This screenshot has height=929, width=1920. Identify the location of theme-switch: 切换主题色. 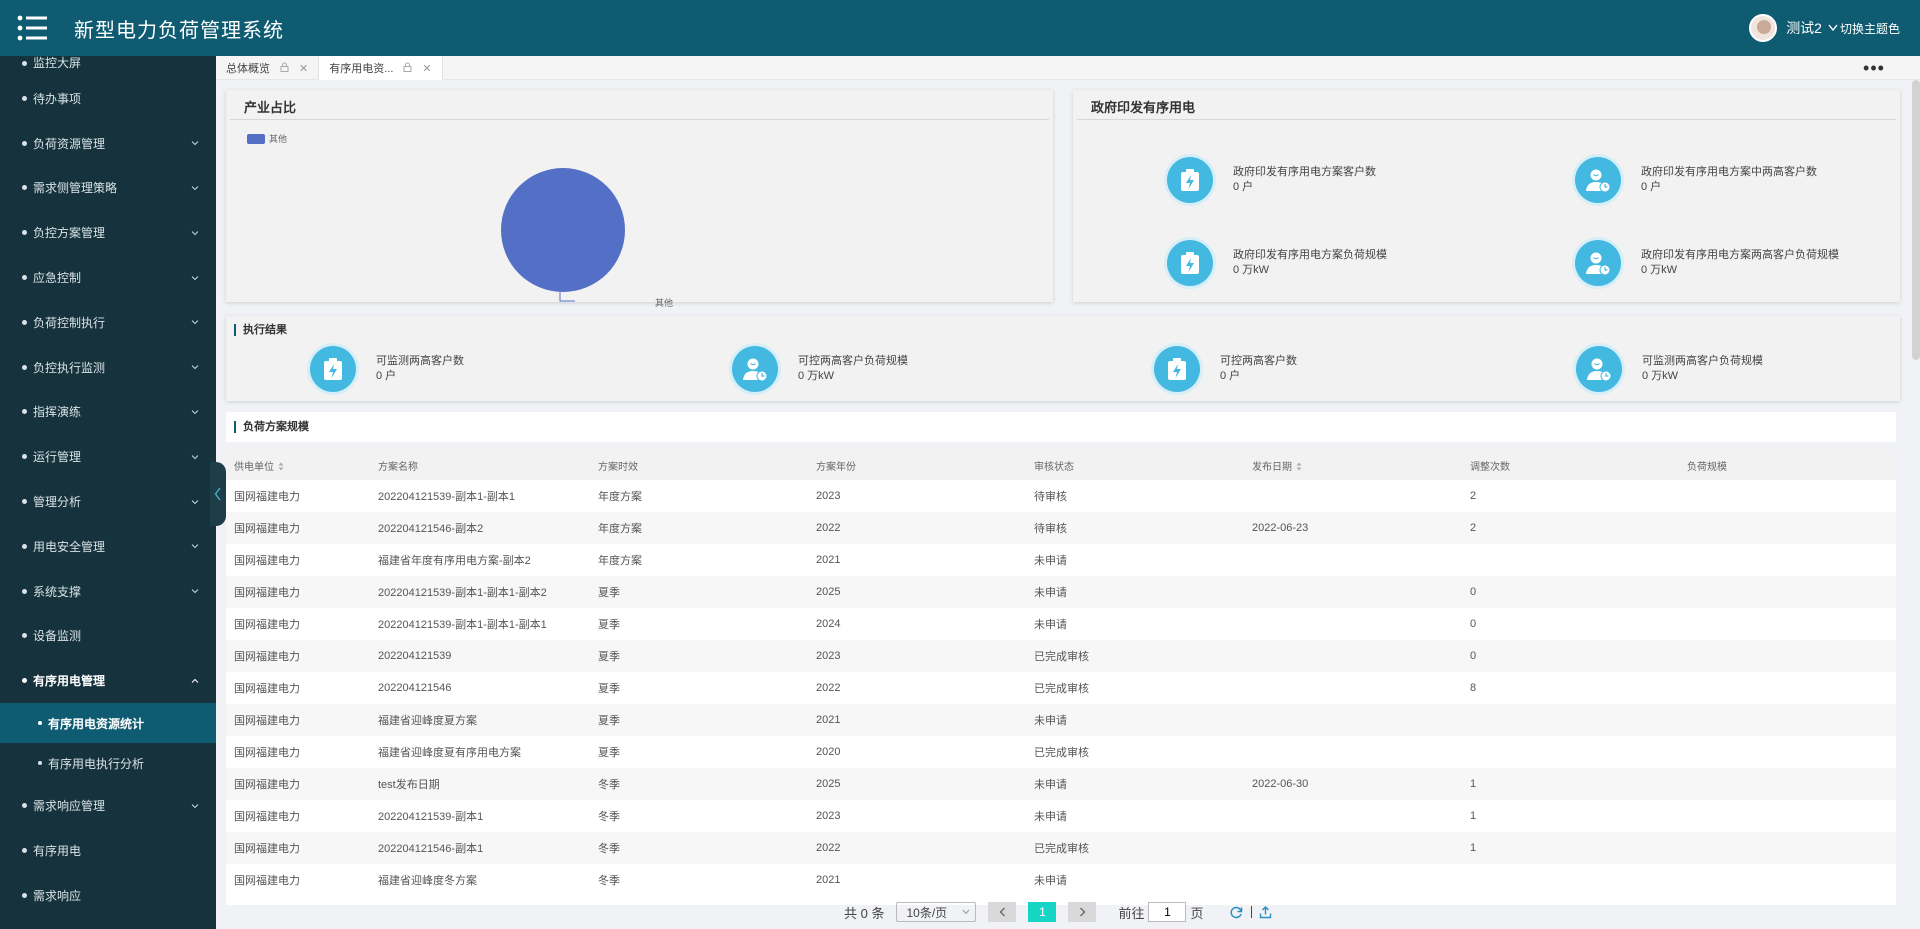
(1864, 28).